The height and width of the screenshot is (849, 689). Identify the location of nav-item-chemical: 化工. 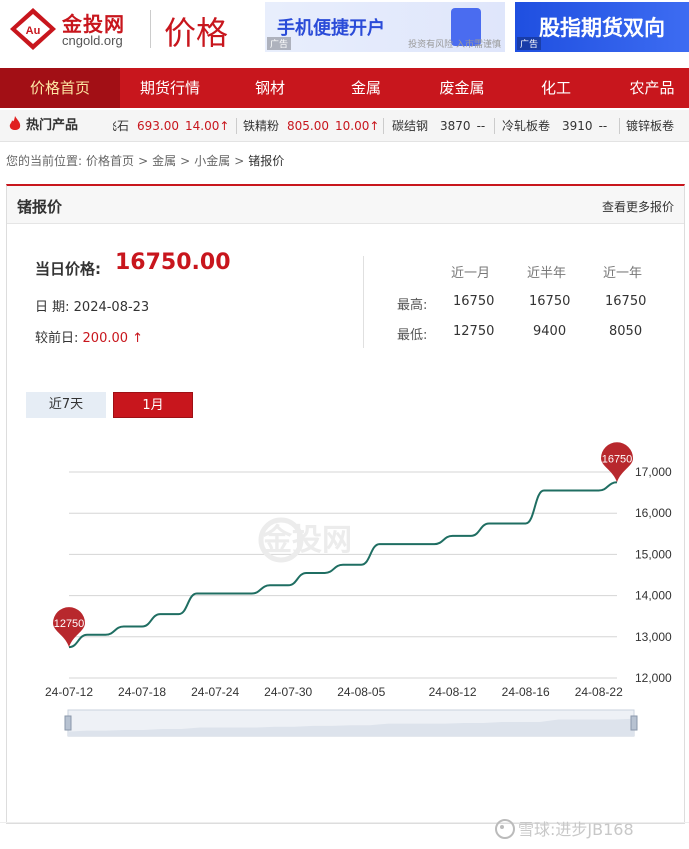
(556, 88).